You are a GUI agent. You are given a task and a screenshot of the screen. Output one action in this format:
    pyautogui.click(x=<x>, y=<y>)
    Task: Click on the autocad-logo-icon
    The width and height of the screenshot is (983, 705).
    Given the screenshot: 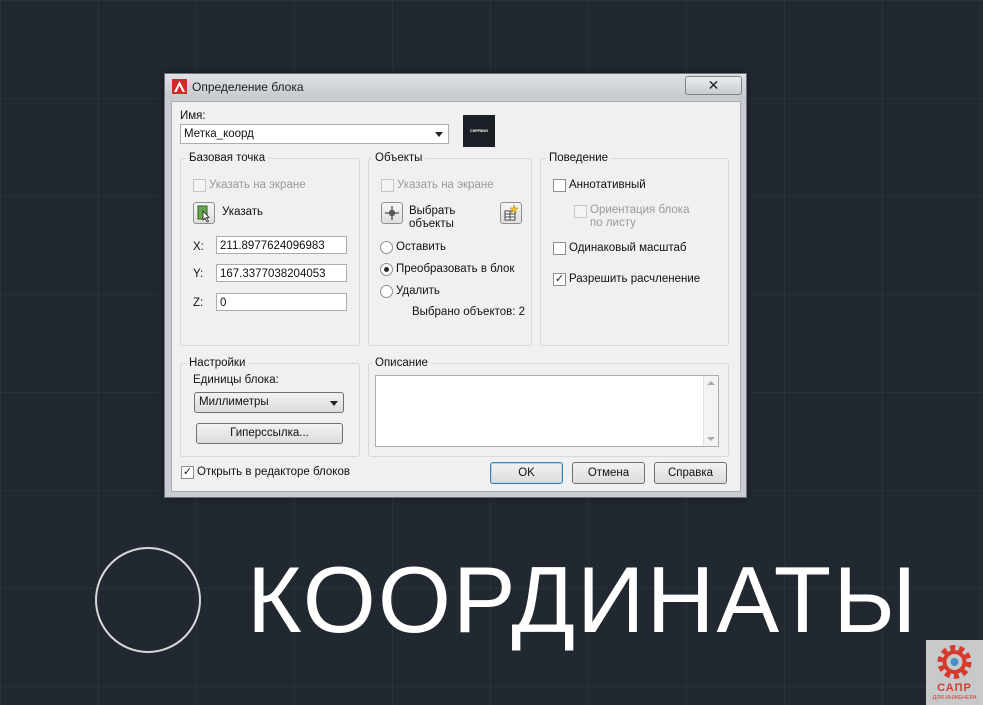 What is the action you would take?
    pyautogui.click(x=179, y=86)
    